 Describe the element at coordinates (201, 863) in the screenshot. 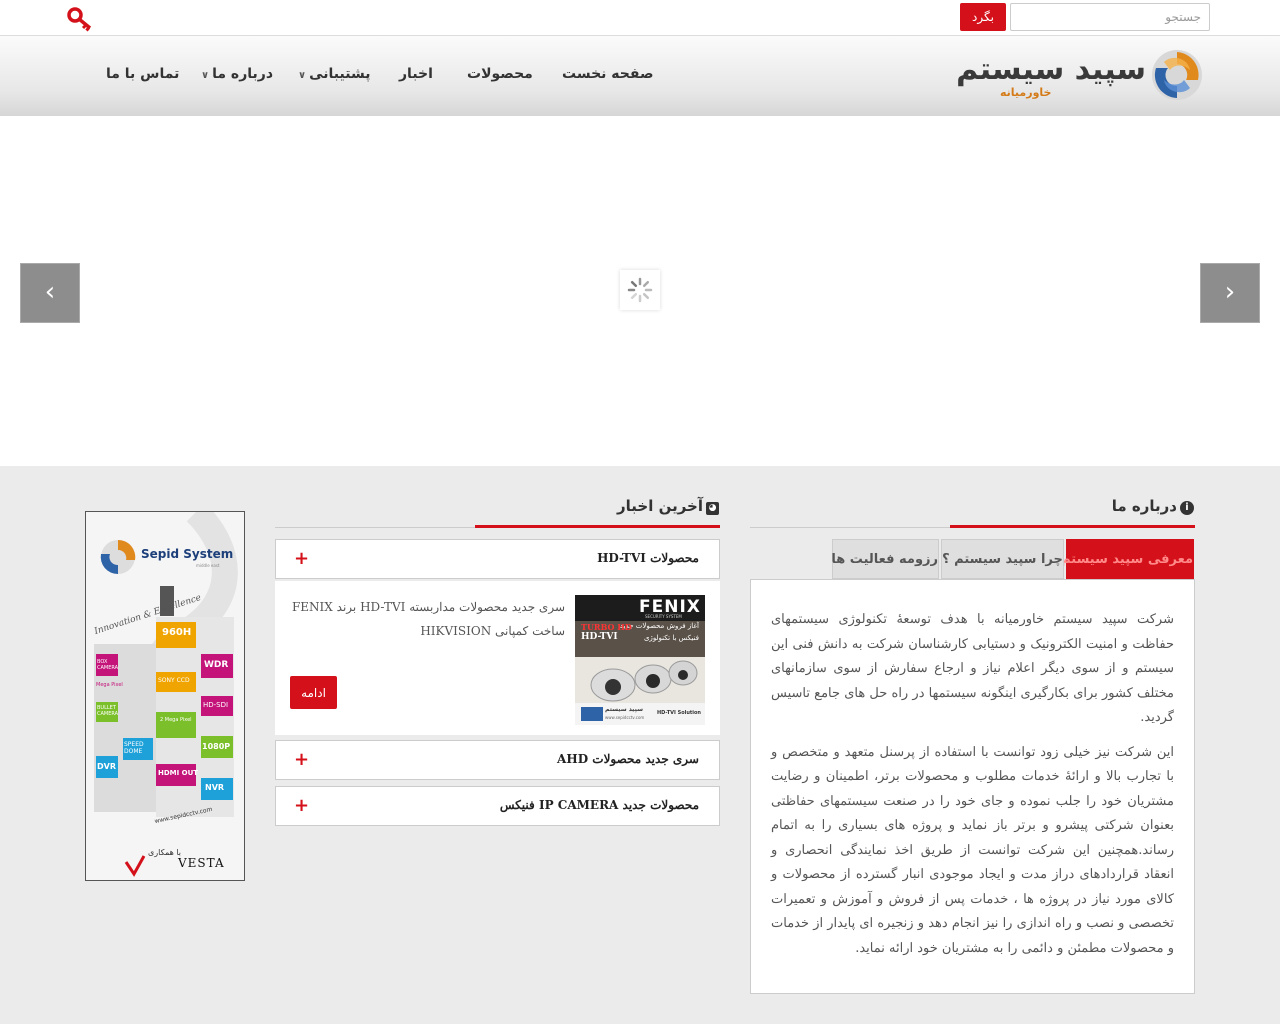

I see `banner-partner: VESTA` at that location.